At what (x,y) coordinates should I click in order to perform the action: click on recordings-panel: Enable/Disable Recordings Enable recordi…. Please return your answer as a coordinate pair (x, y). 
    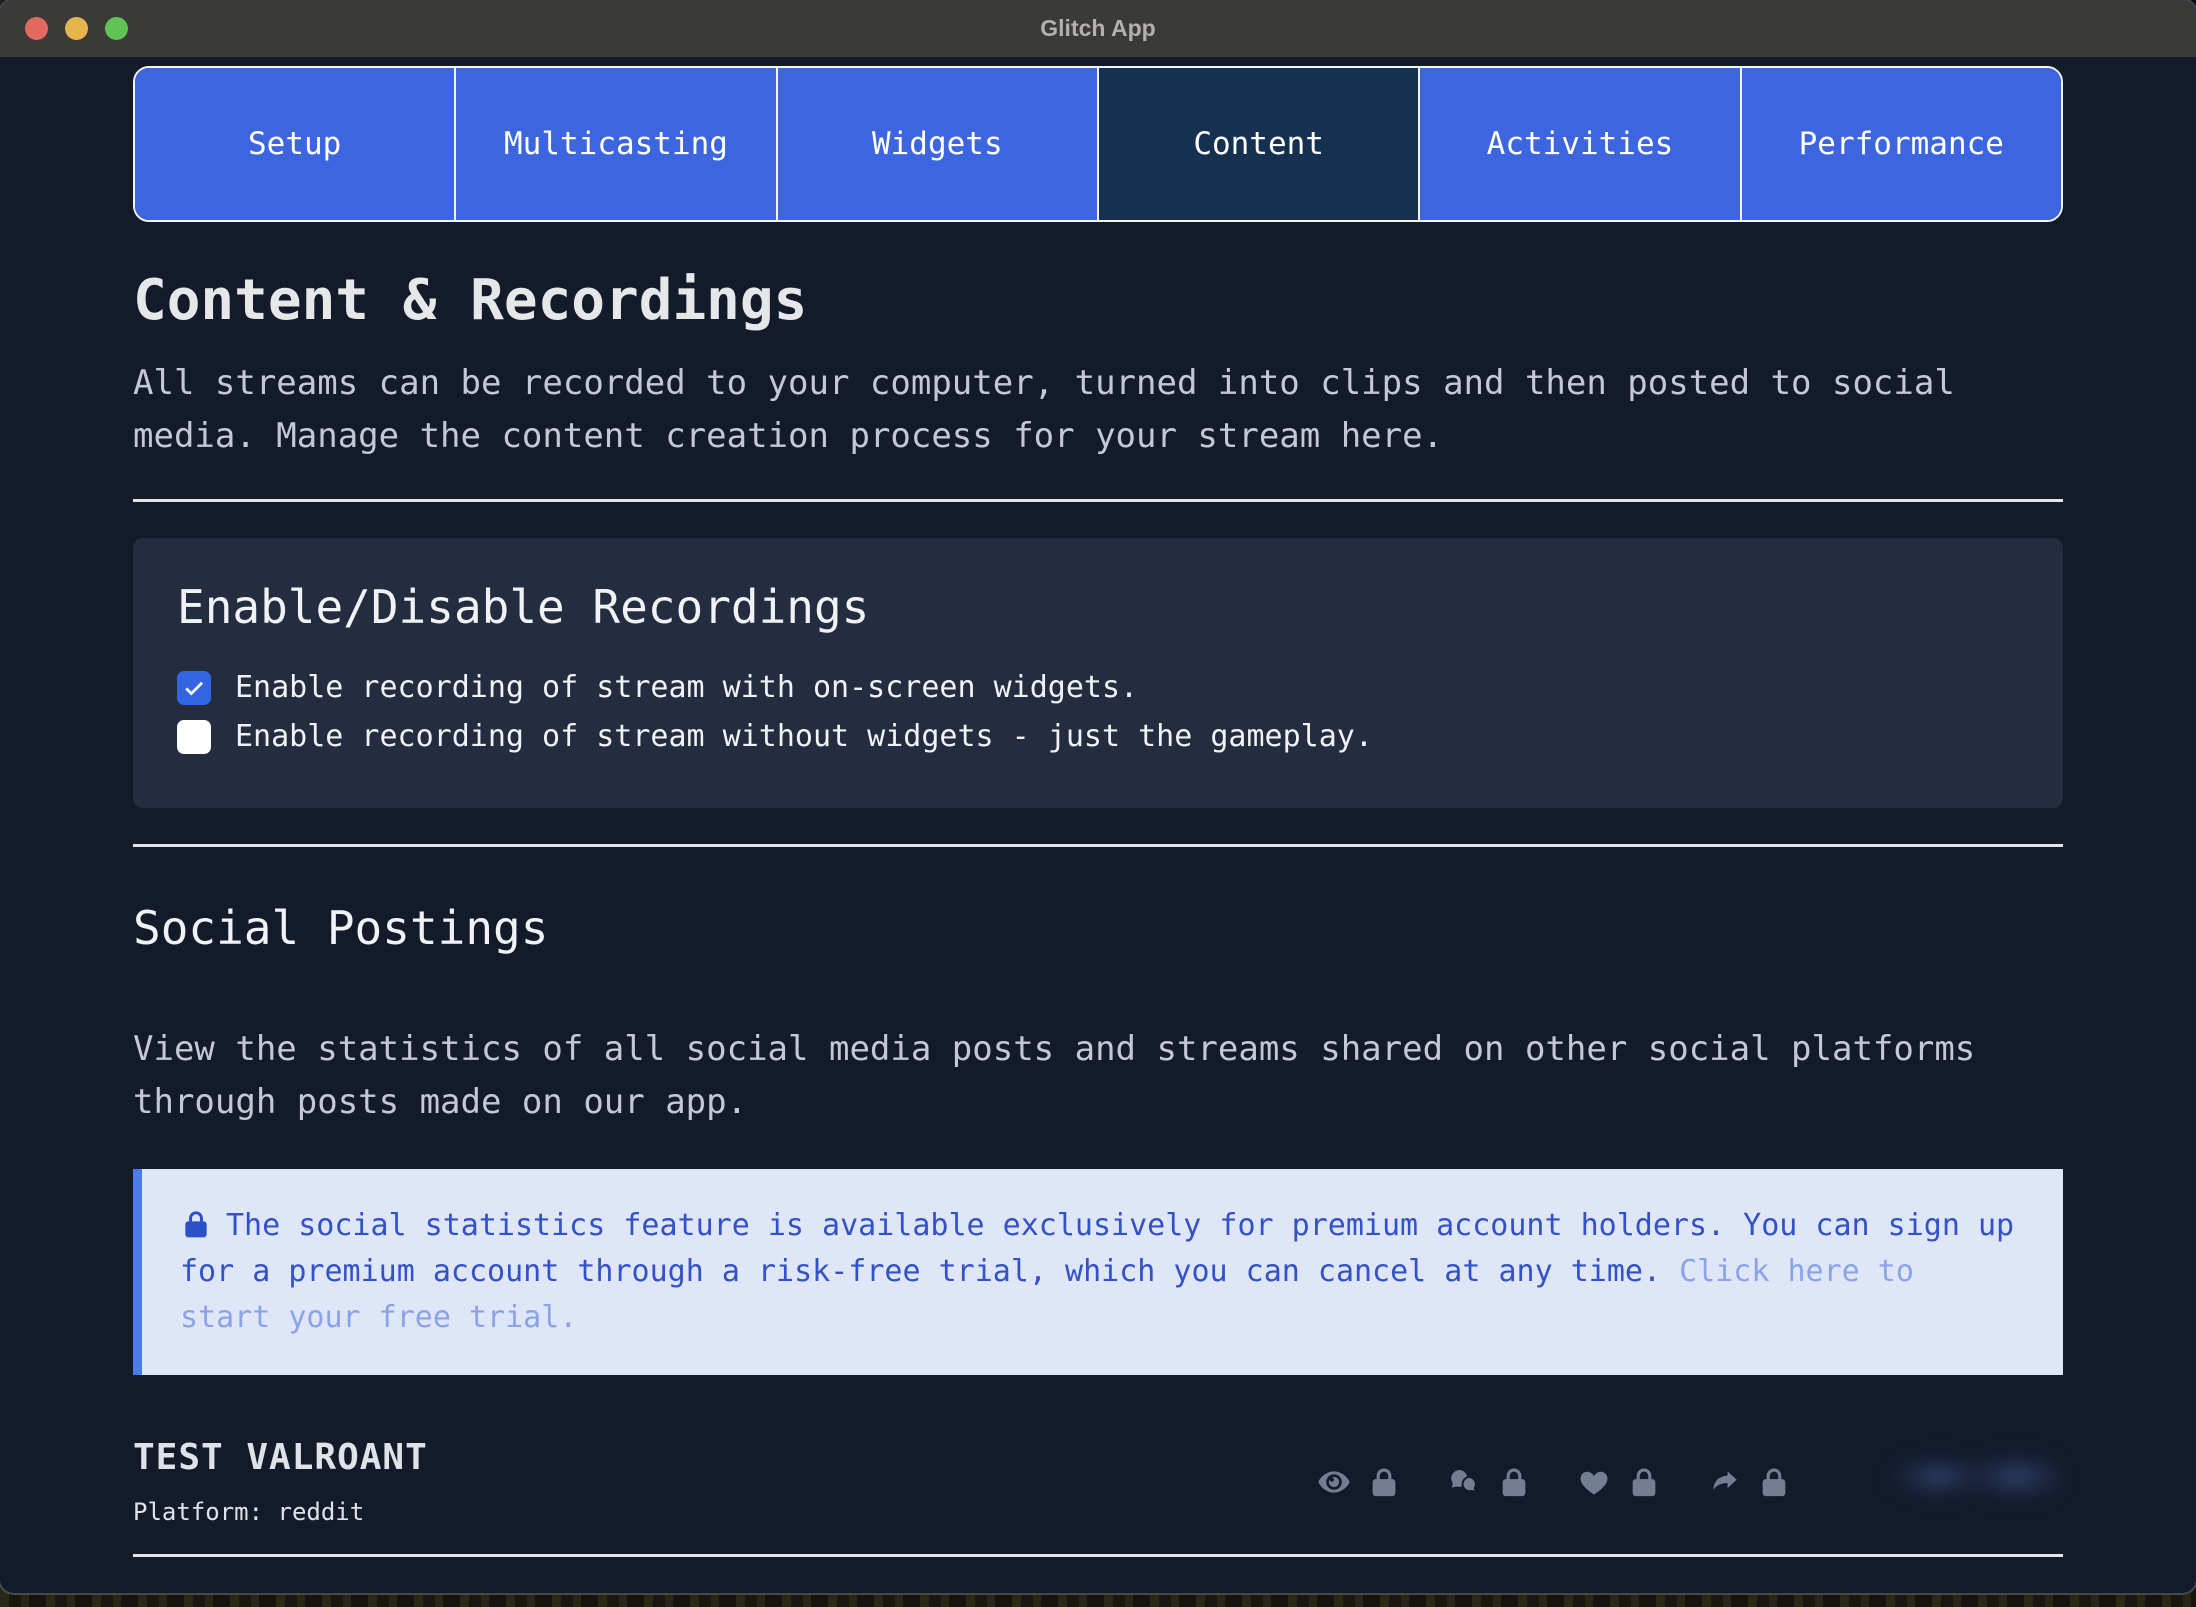
    Looking at the image, I should click on (1098, 673).